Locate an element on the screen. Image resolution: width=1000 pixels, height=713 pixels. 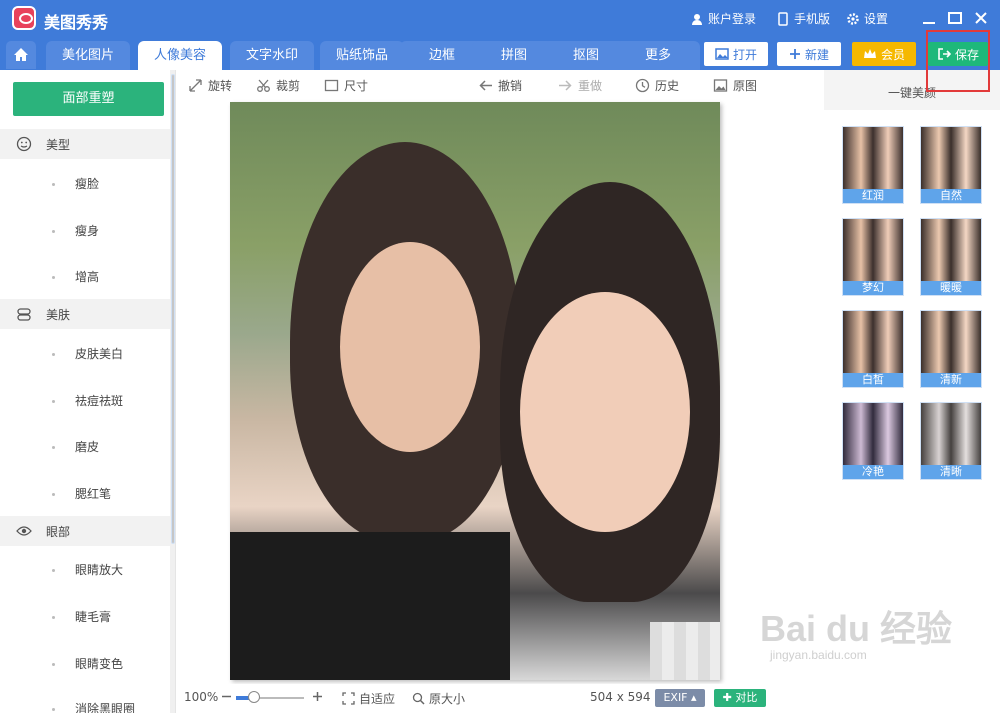
maximize-icon is located at coordinates (955, 18).